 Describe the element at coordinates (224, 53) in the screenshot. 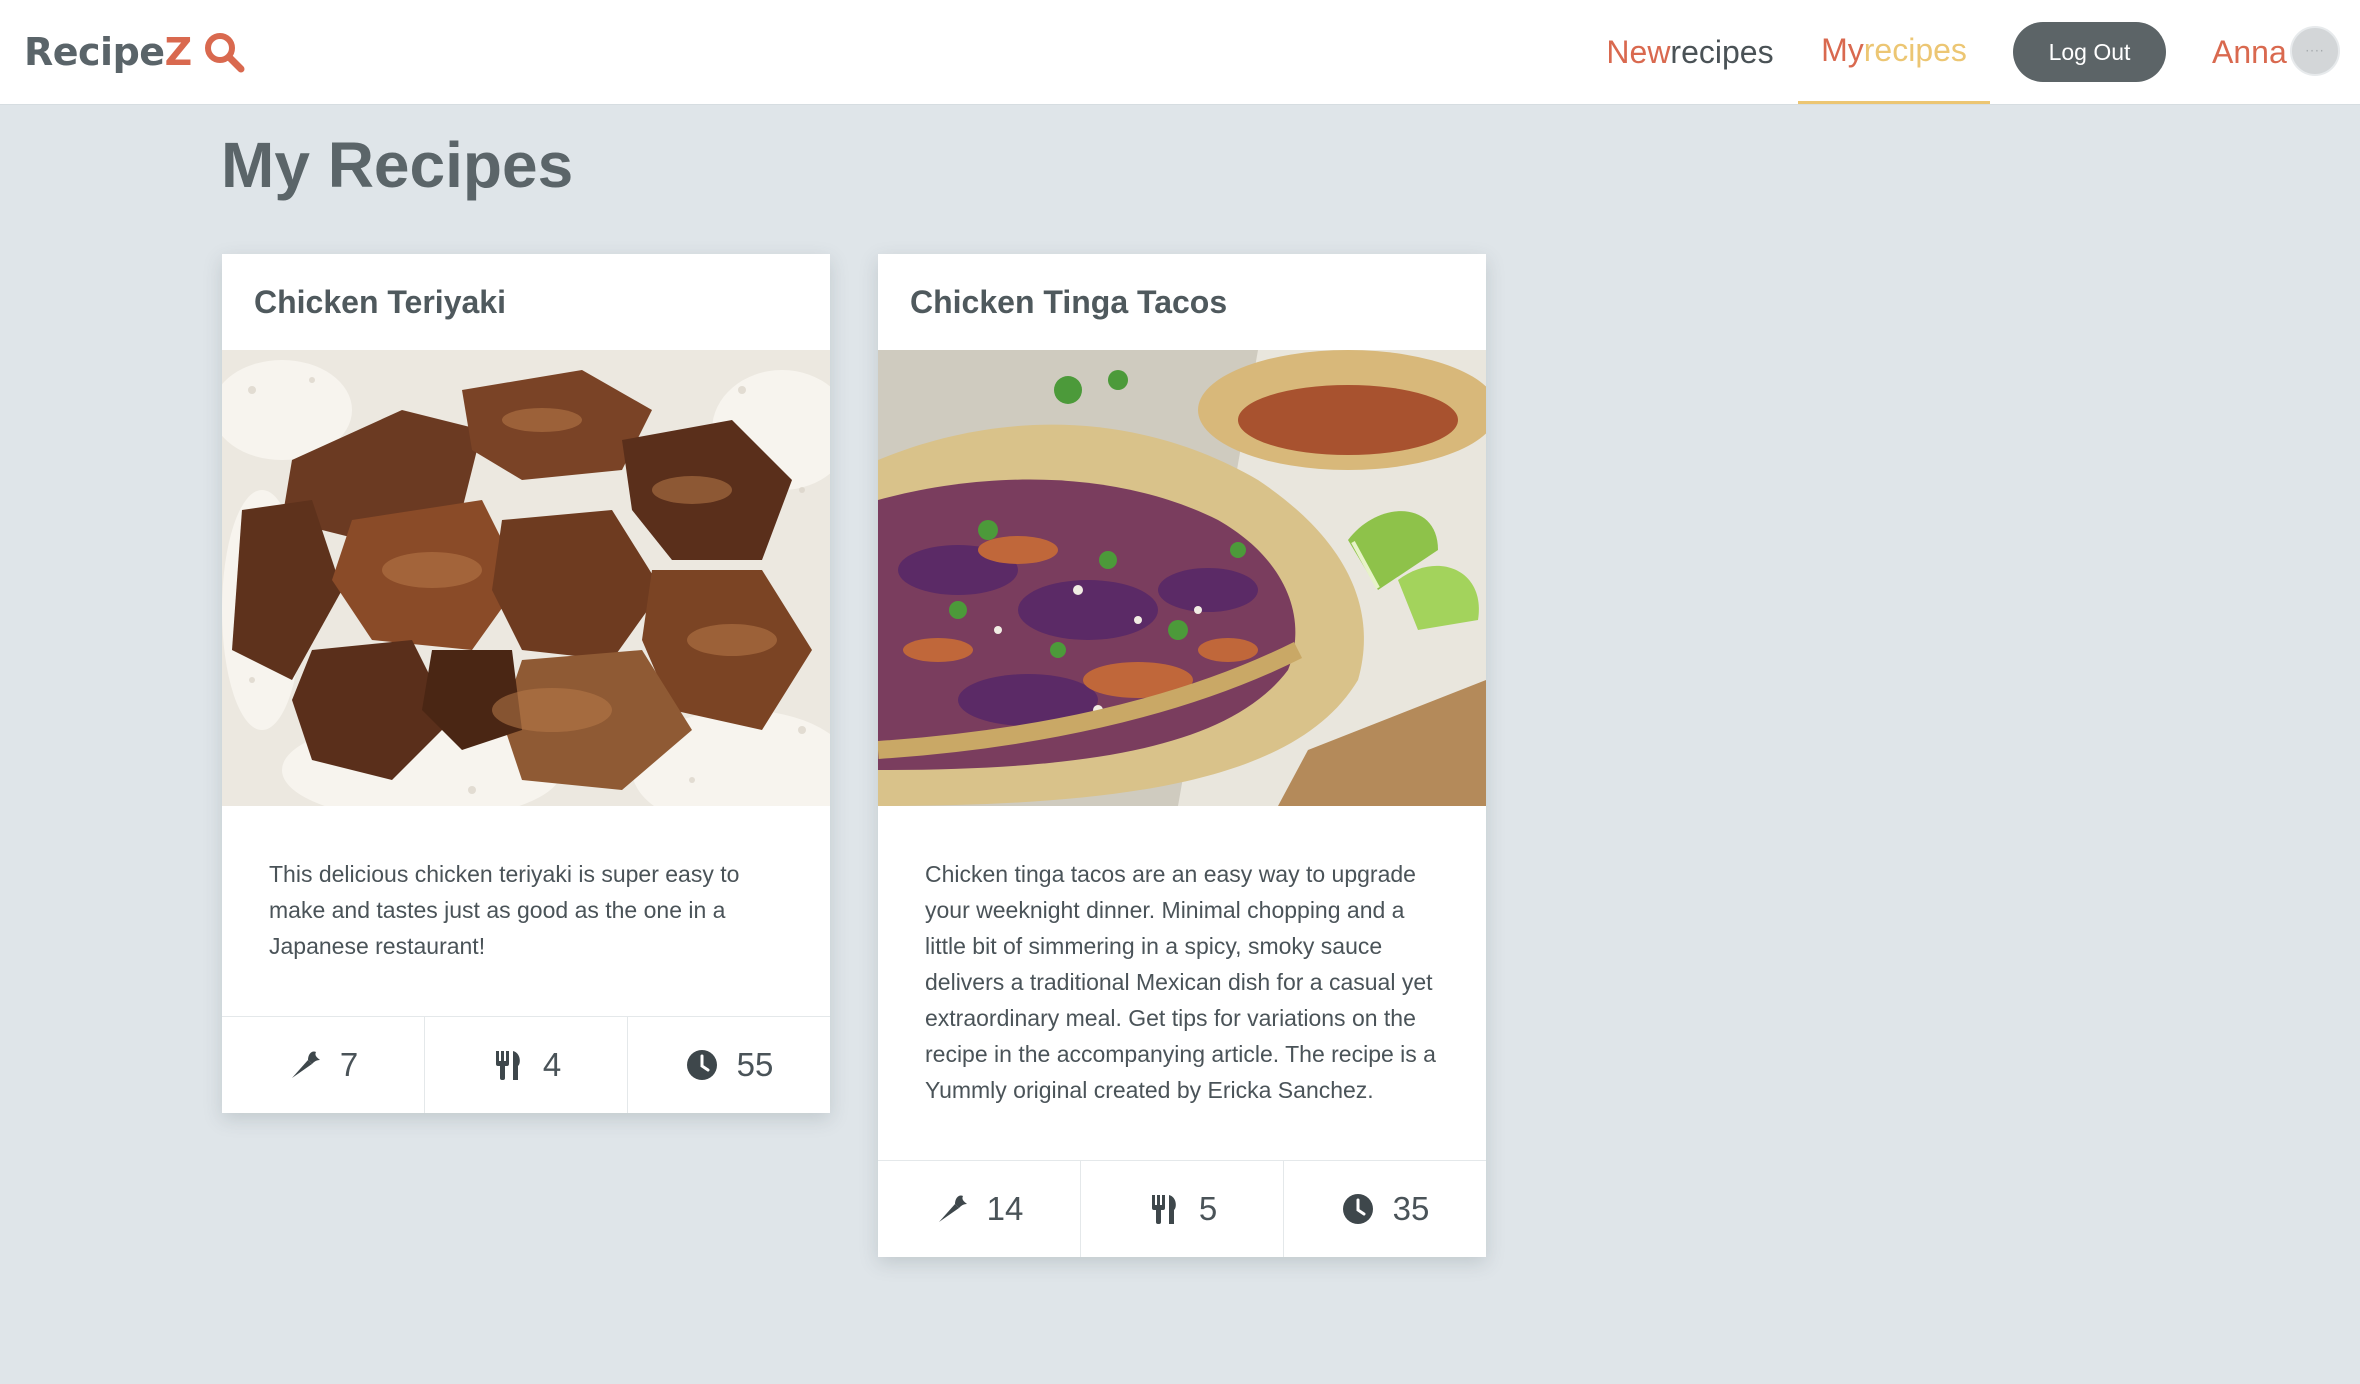

I see `search-icon` at that location.